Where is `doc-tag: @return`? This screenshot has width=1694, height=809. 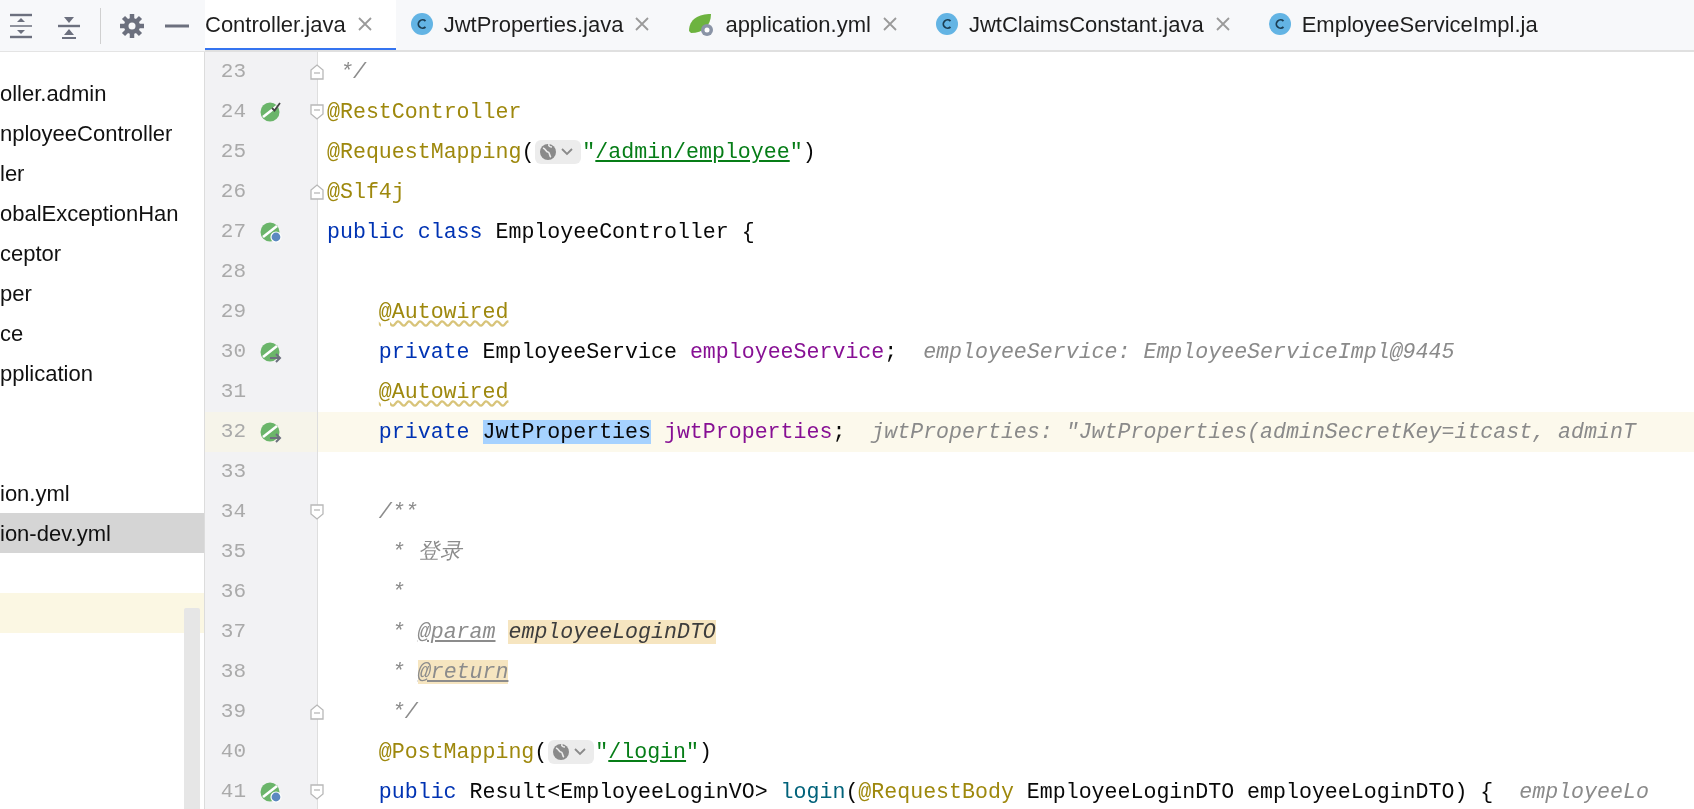 doc-tag: @return is located at coordinates (463, 671).